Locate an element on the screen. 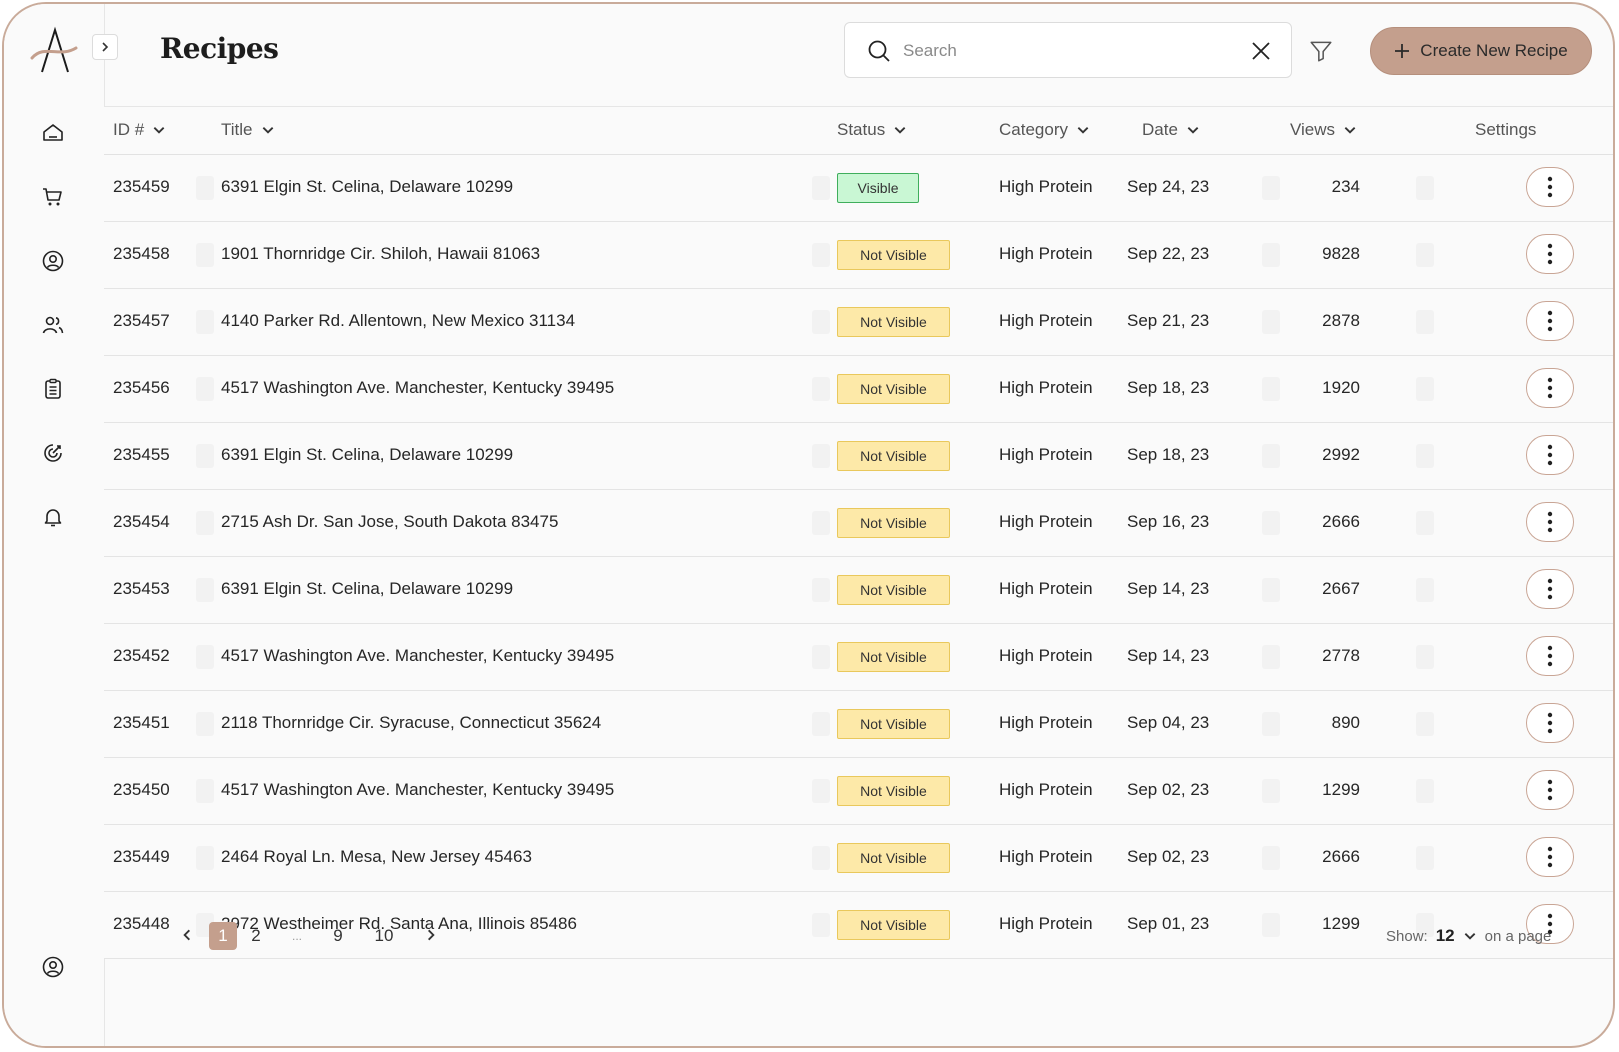 Image resolution: width=1619 pixels, height=1052 pixels. column-header-title: Title is located at coordinates (248, 130).